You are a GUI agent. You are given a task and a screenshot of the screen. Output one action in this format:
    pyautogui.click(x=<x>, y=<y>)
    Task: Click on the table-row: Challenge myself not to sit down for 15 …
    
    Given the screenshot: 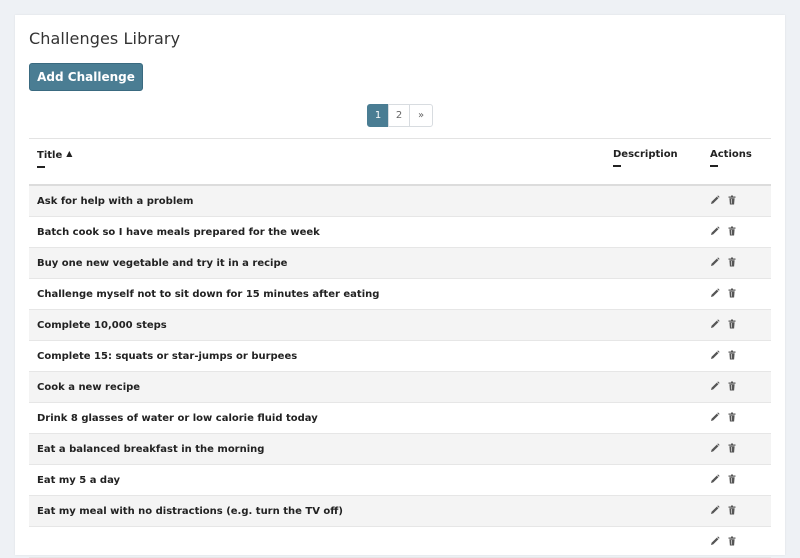 What is the action you would take?
    pyautogui.click(x=400, y=294)
    